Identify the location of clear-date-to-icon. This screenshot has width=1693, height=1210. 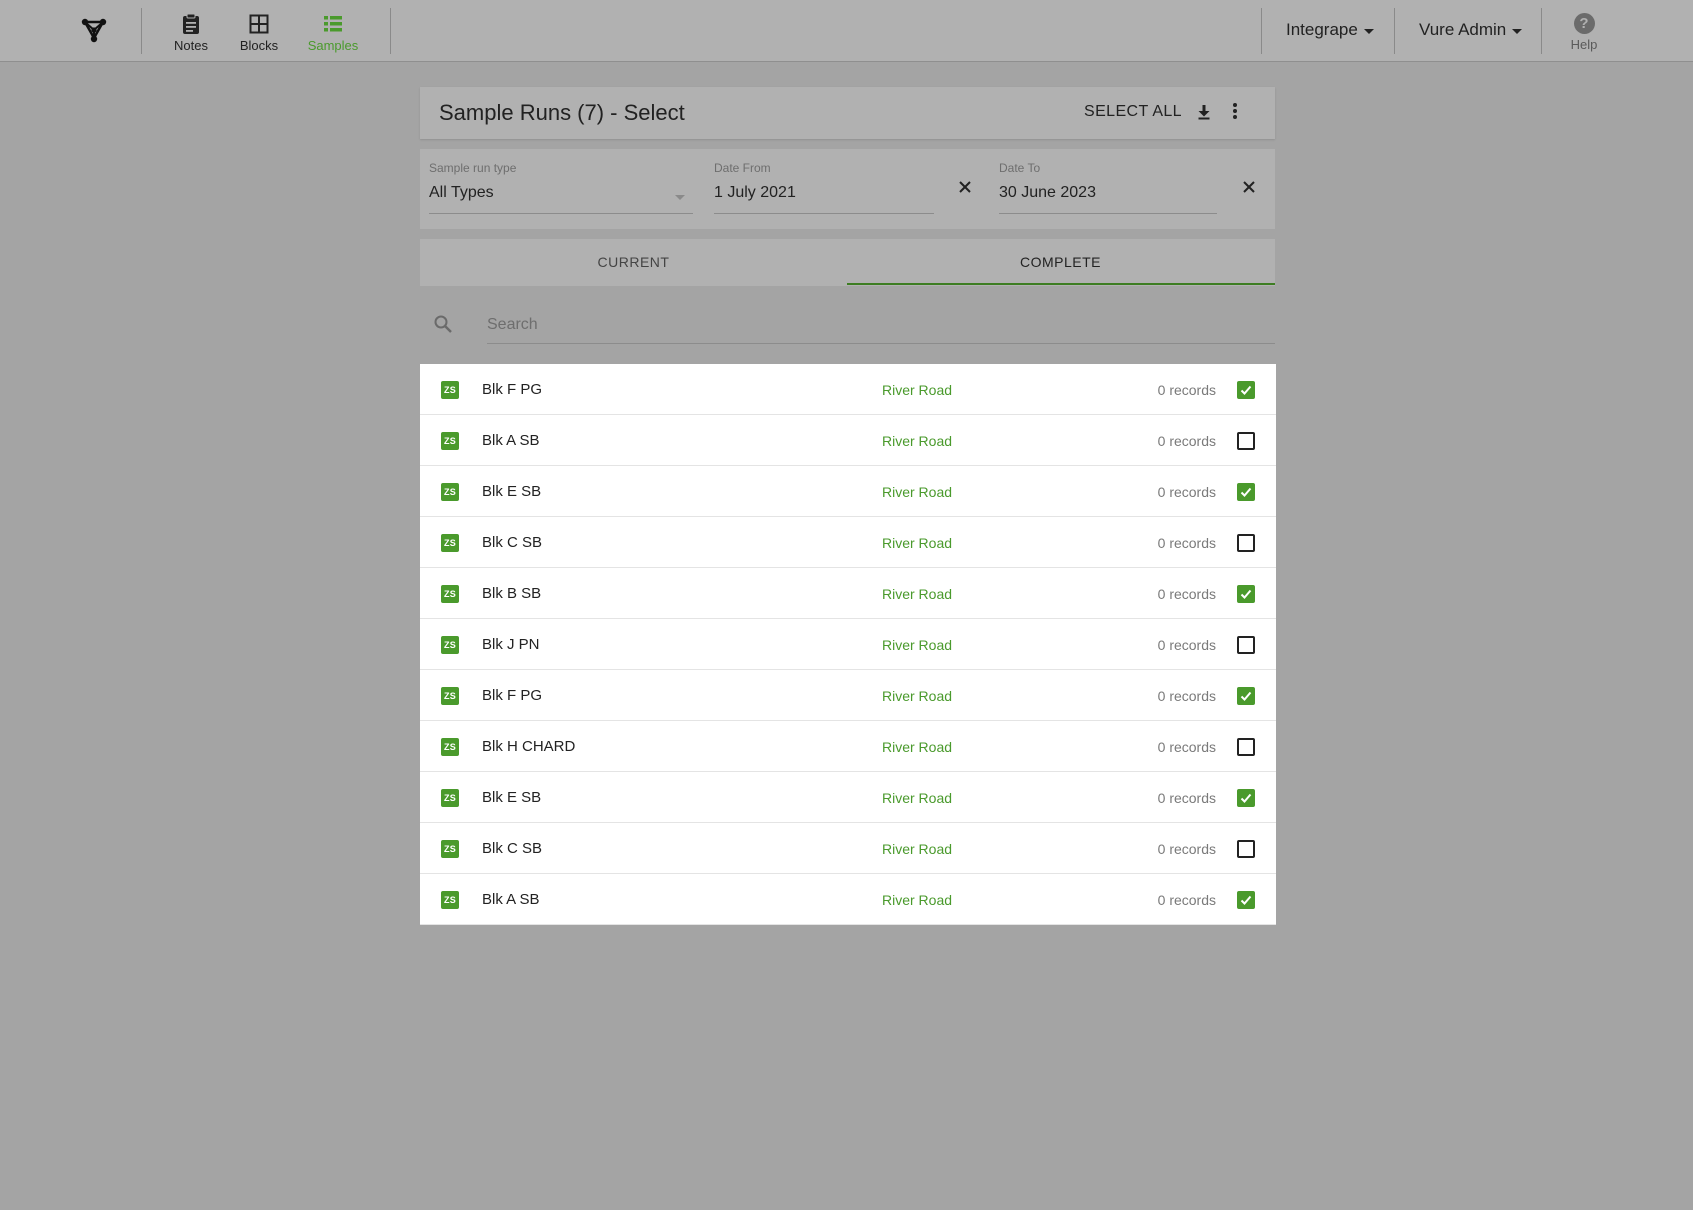
(1249, 187).